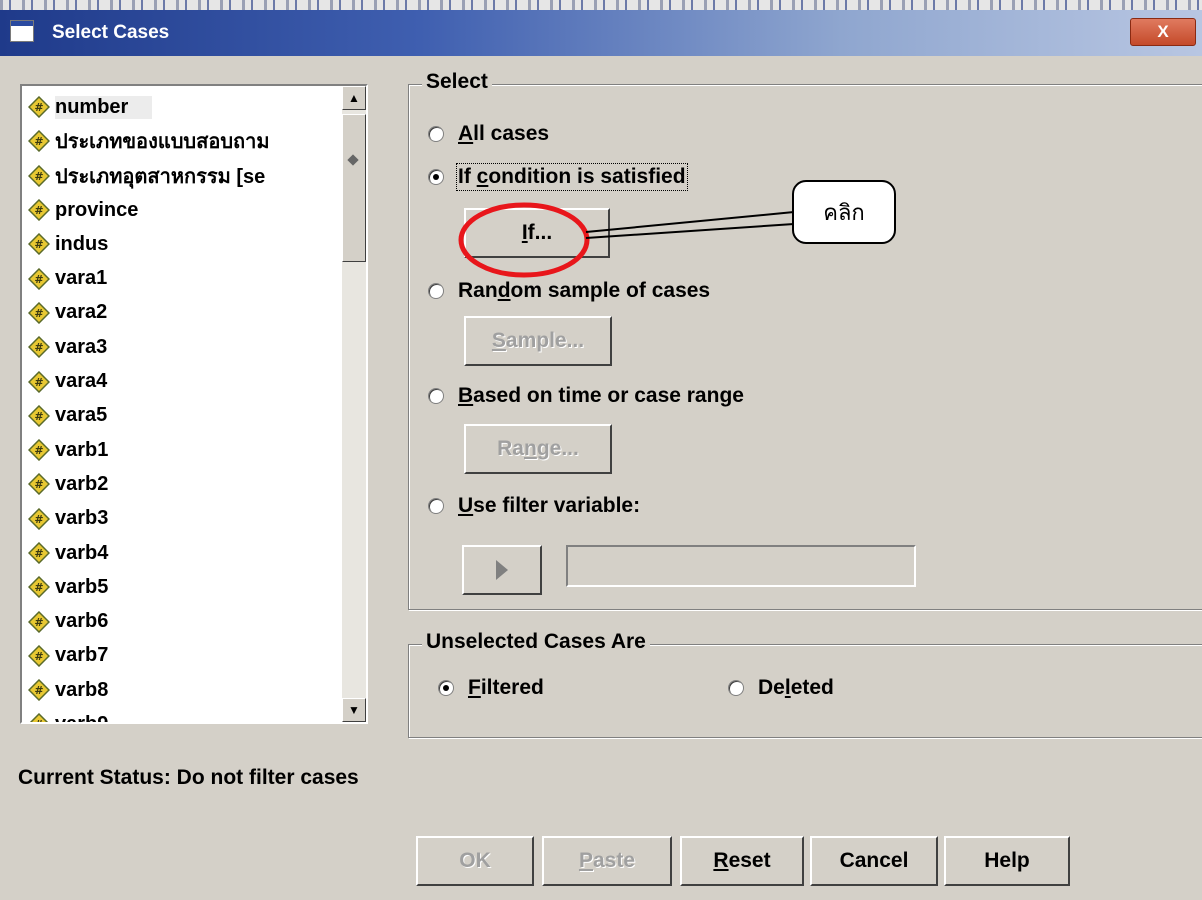 The width and height of the screenshot is (1202, 900). What do you see at coordinates (183, 210) in the screenshot?
I see `variable-list-item: # province` at bounding box center [183, 210].